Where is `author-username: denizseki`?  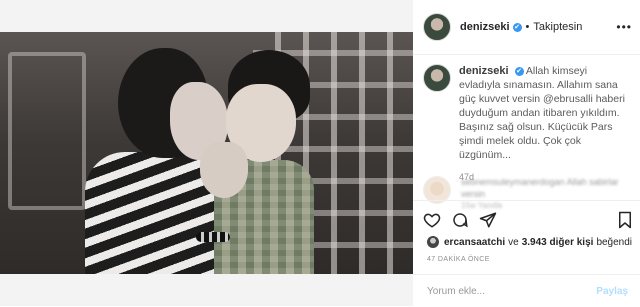 author-username: denizseki is located at coordinates (485, 27).